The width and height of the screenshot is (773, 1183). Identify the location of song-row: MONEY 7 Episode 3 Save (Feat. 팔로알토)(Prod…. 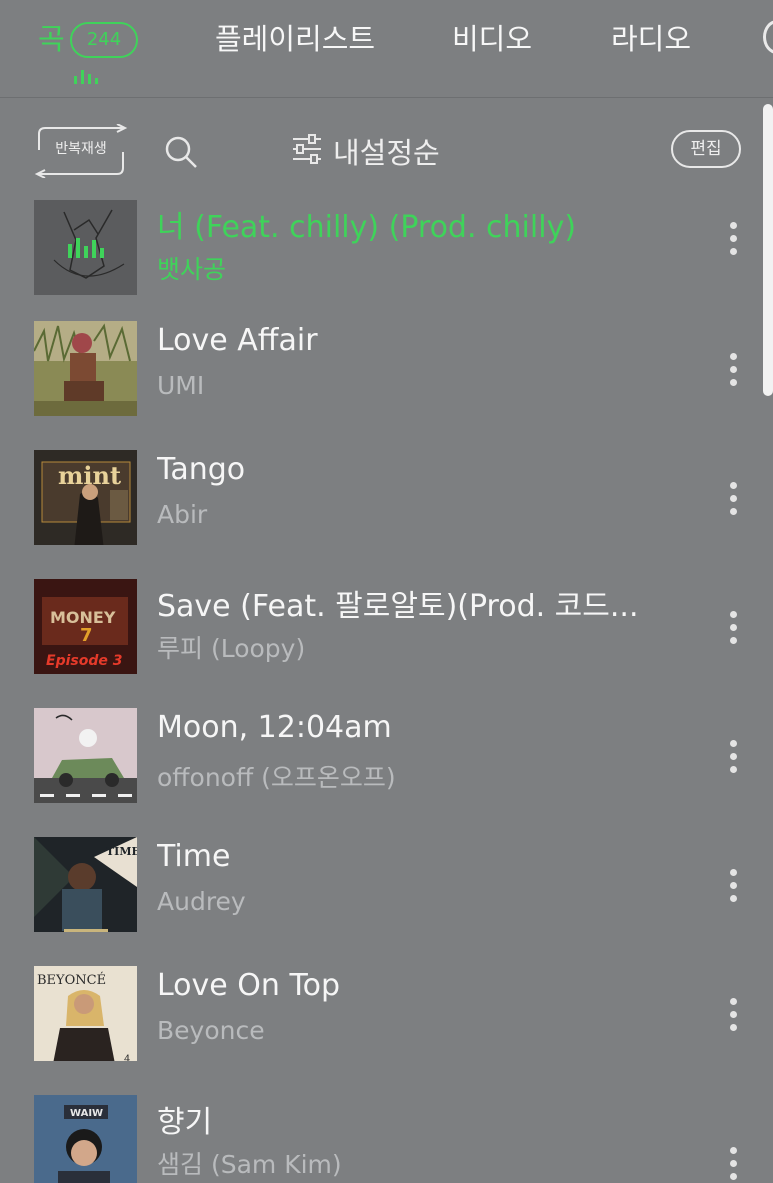
(380, 627).